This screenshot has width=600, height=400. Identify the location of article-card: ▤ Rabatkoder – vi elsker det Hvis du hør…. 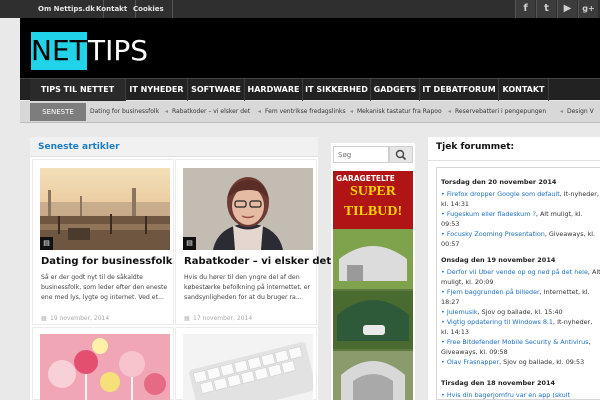
(253, 242).